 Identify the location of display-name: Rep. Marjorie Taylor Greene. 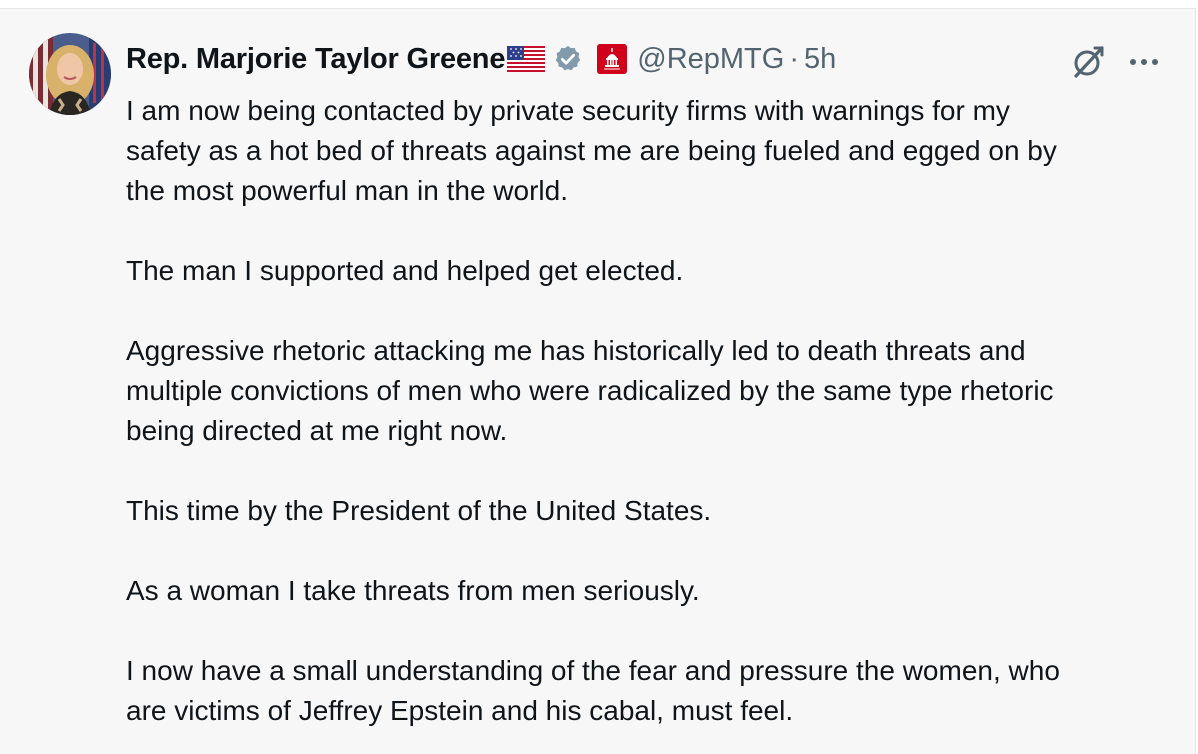
(315, 59).